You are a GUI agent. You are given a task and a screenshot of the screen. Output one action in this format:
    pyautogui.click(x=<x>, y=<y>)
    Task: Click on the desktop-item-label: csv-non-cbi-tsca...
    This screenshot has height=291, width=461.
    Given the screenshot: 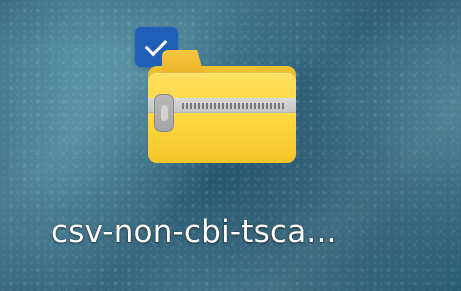 What is the action you would take?
    pyautogui.click(x=231, y=232)
    